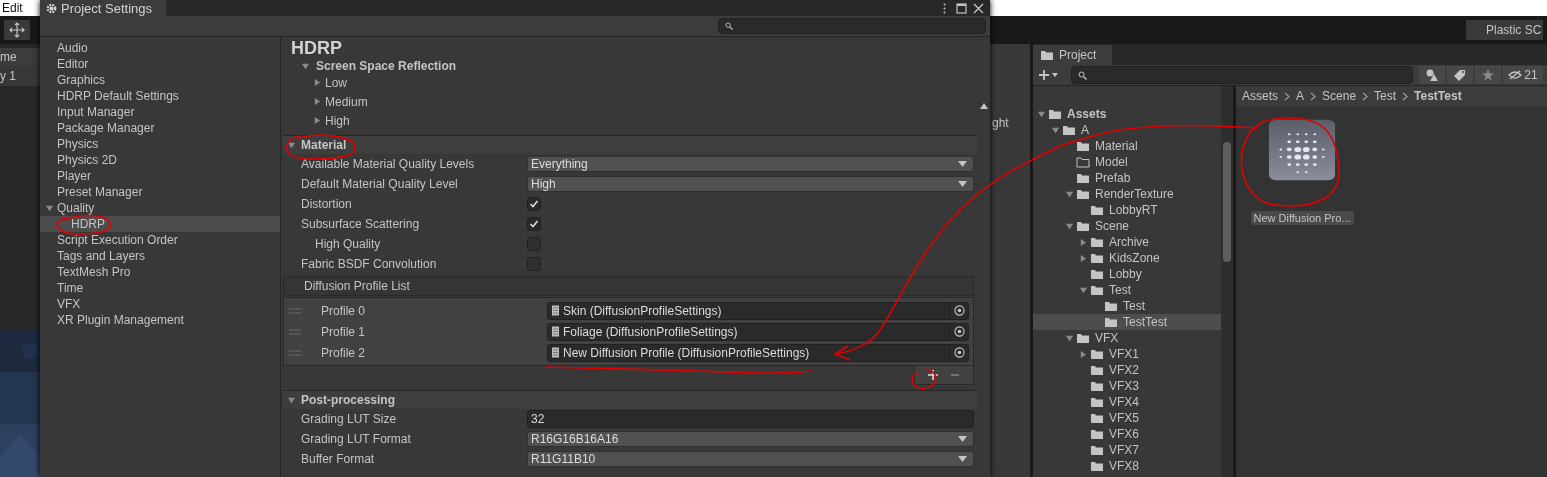 The height and width of the screenshot is (477, 1547). I want to click on caret-icon, so click(962, 164).